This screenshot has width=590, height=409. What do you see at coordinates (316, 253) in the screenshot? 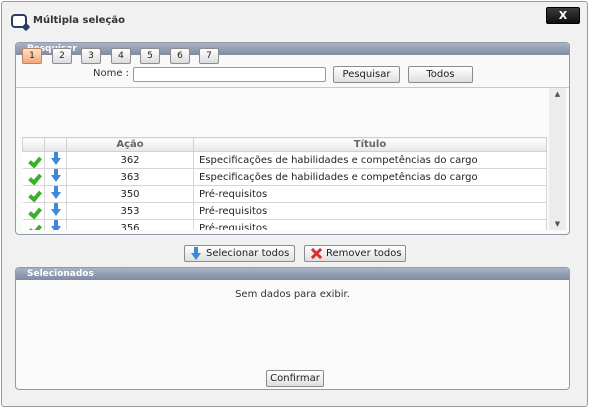
I see `remove-x-icon` at bounding box center [316, 253].